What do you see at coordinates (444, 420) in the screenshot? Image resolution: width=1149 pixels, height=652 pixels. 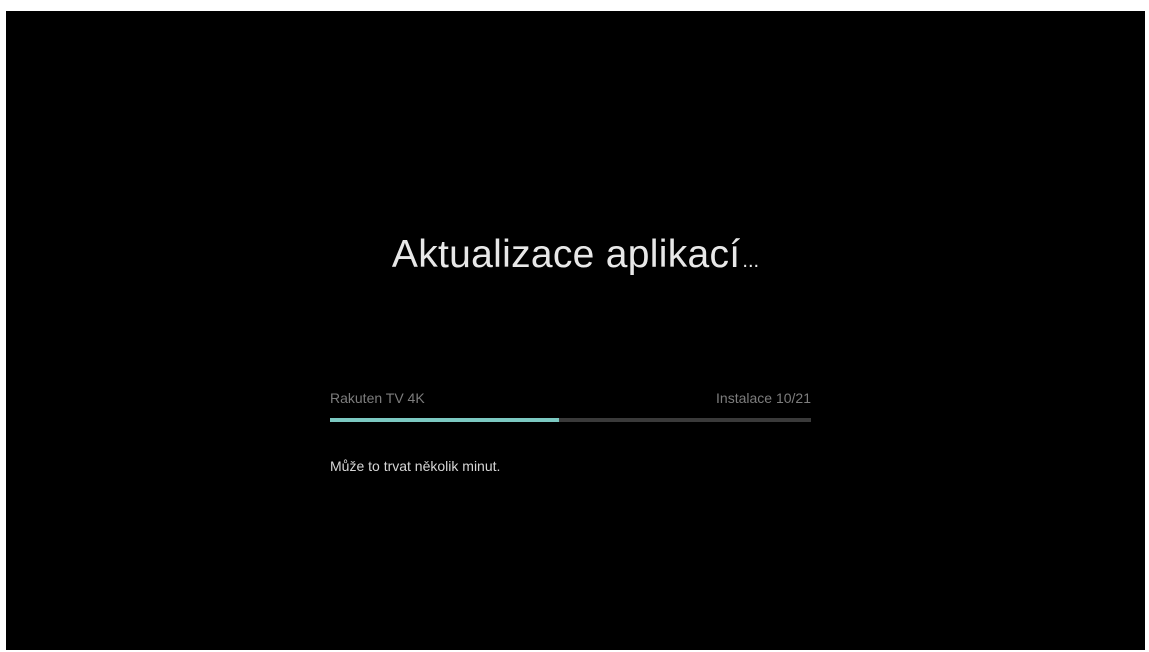 I see `progress-fill` at bounding box center [444, 420].